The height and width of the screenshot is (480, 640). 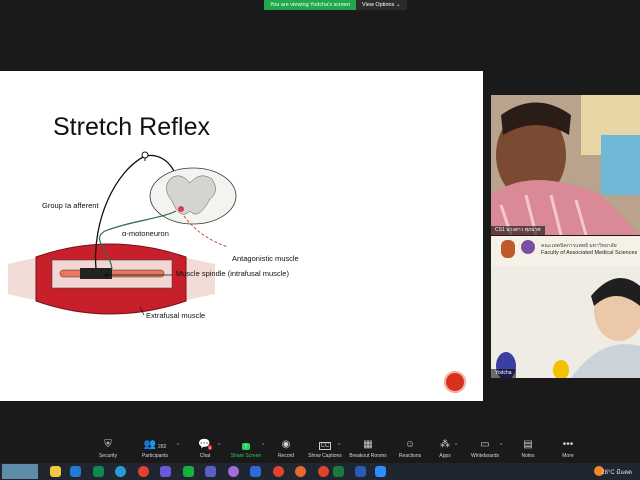 I want to click on breakout-rooms-button: ▦ Breakout Rooms, so click(x=368, y=447).